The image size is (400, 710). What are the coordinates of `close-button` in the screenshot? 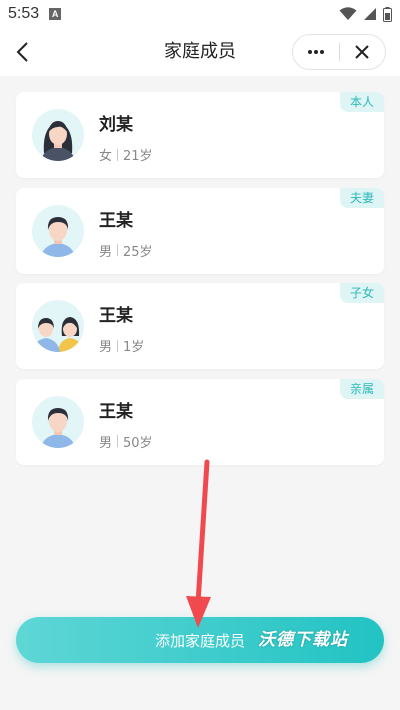 It's located at (362, 52).